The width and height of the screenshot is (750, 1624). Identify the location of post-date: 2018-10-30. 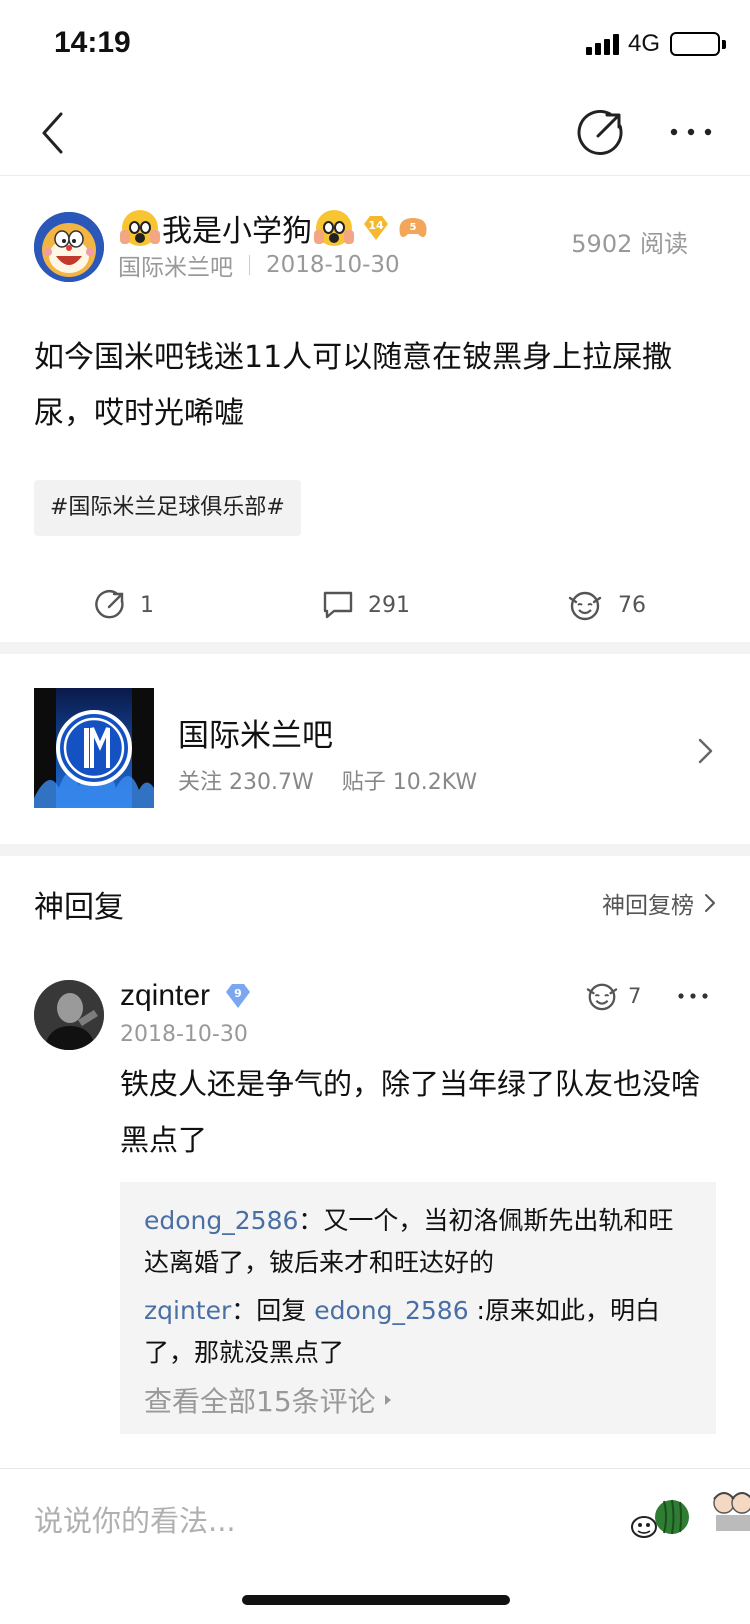
(333, 265).